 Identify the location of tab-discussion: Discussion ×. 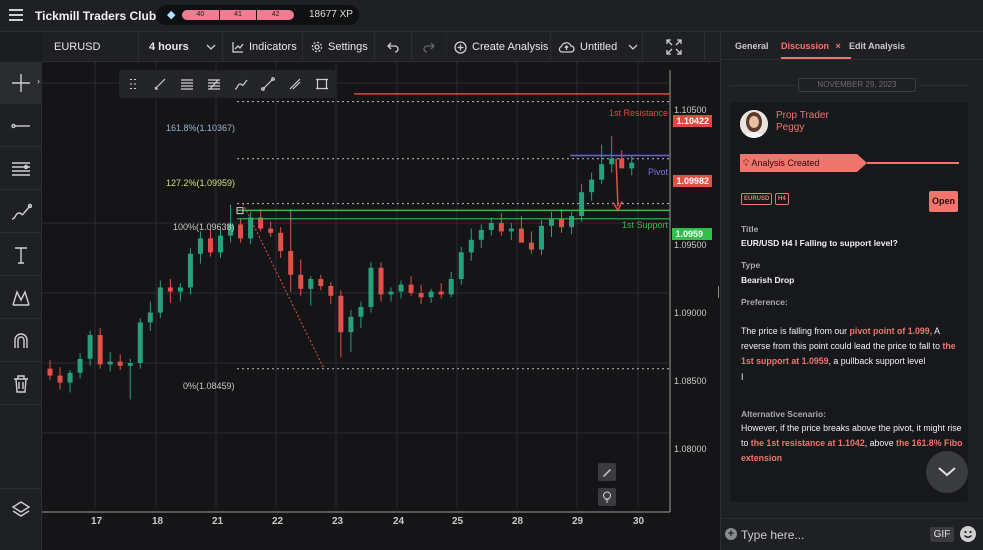
(816, 50).